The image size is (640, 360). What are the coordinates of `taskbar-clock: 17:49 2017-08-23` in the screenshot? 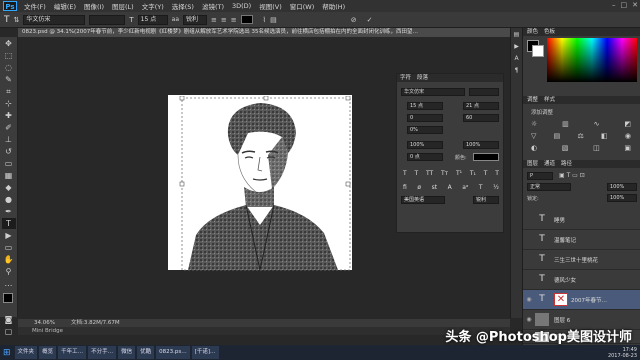 It's located at (622, 353).